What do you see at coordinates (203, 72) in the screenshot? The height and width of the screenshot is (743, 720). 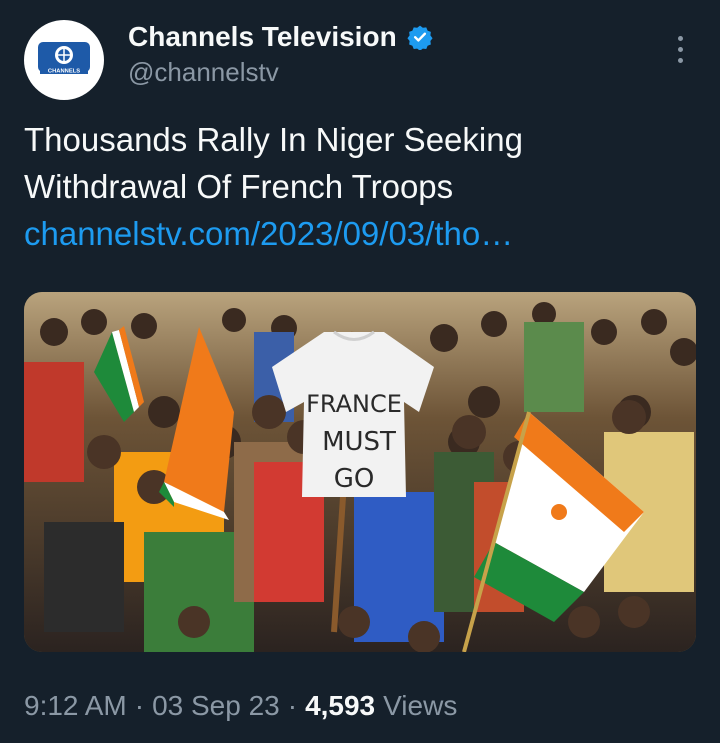 I see `author-handle: @channelstv` at bounding box center [203, 72].